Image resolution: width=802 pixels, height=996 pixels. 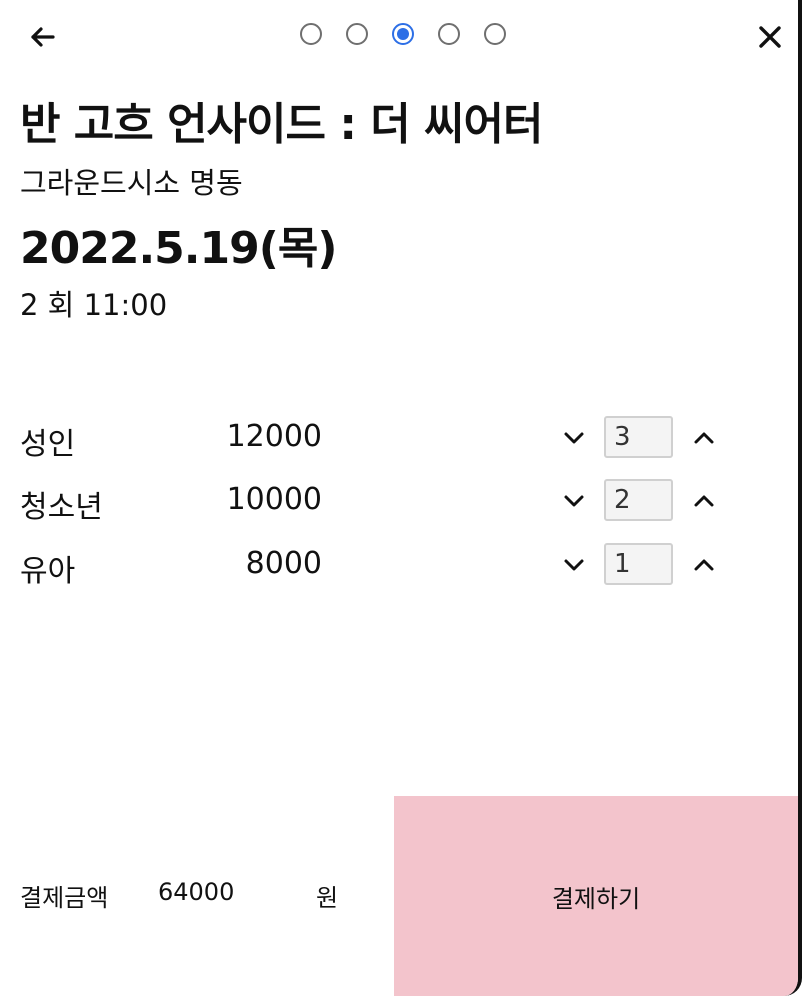 What do you see at coordinates (43, 37) in the screenshot?
I see `arrow-left-icon` at bounding box center [43, 37].